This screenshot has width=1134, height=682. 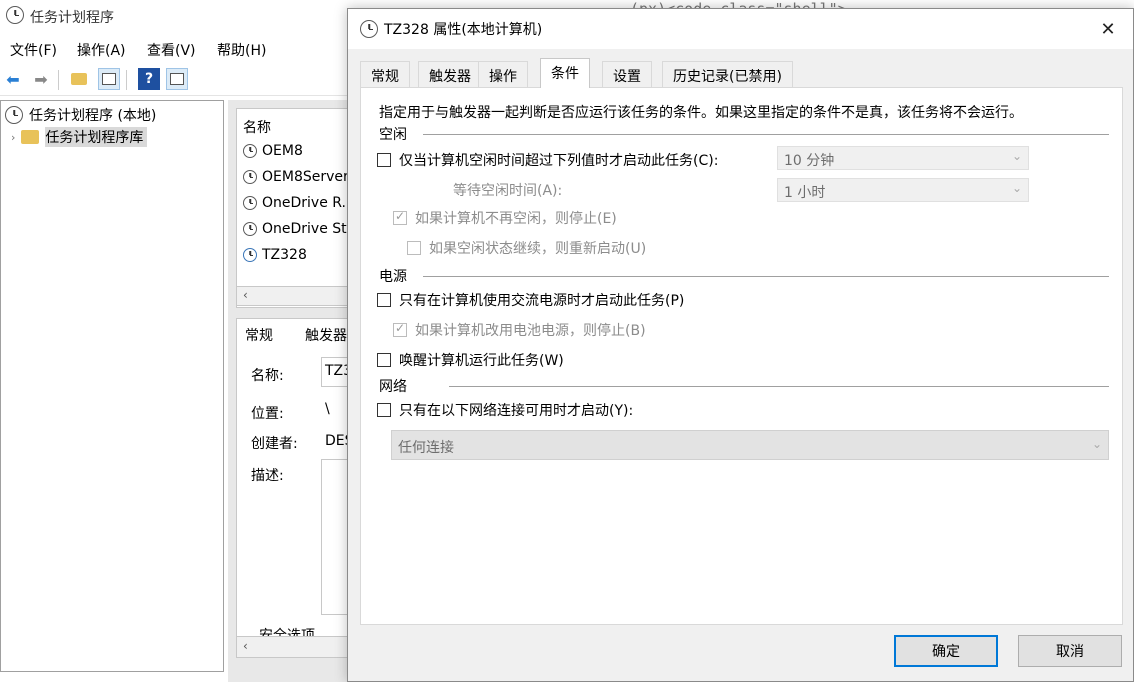 I want to click on show-hide-action-pane-icon, so click(x=177, y=79).